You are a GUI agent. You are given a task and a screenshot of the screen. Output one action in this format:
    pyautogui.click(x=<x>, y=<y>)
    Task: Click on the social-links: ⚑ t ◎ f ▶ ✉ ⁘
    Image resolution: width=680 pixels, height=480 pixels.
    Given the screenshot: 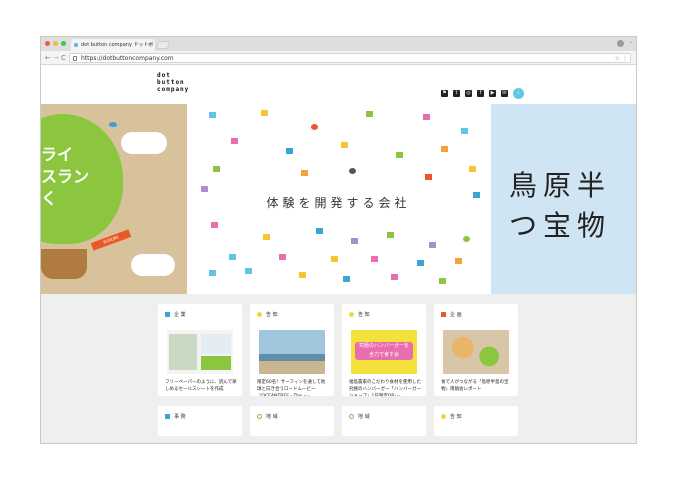 What is the action you would take?
    pyautogui.click(x=482, y=93)
    